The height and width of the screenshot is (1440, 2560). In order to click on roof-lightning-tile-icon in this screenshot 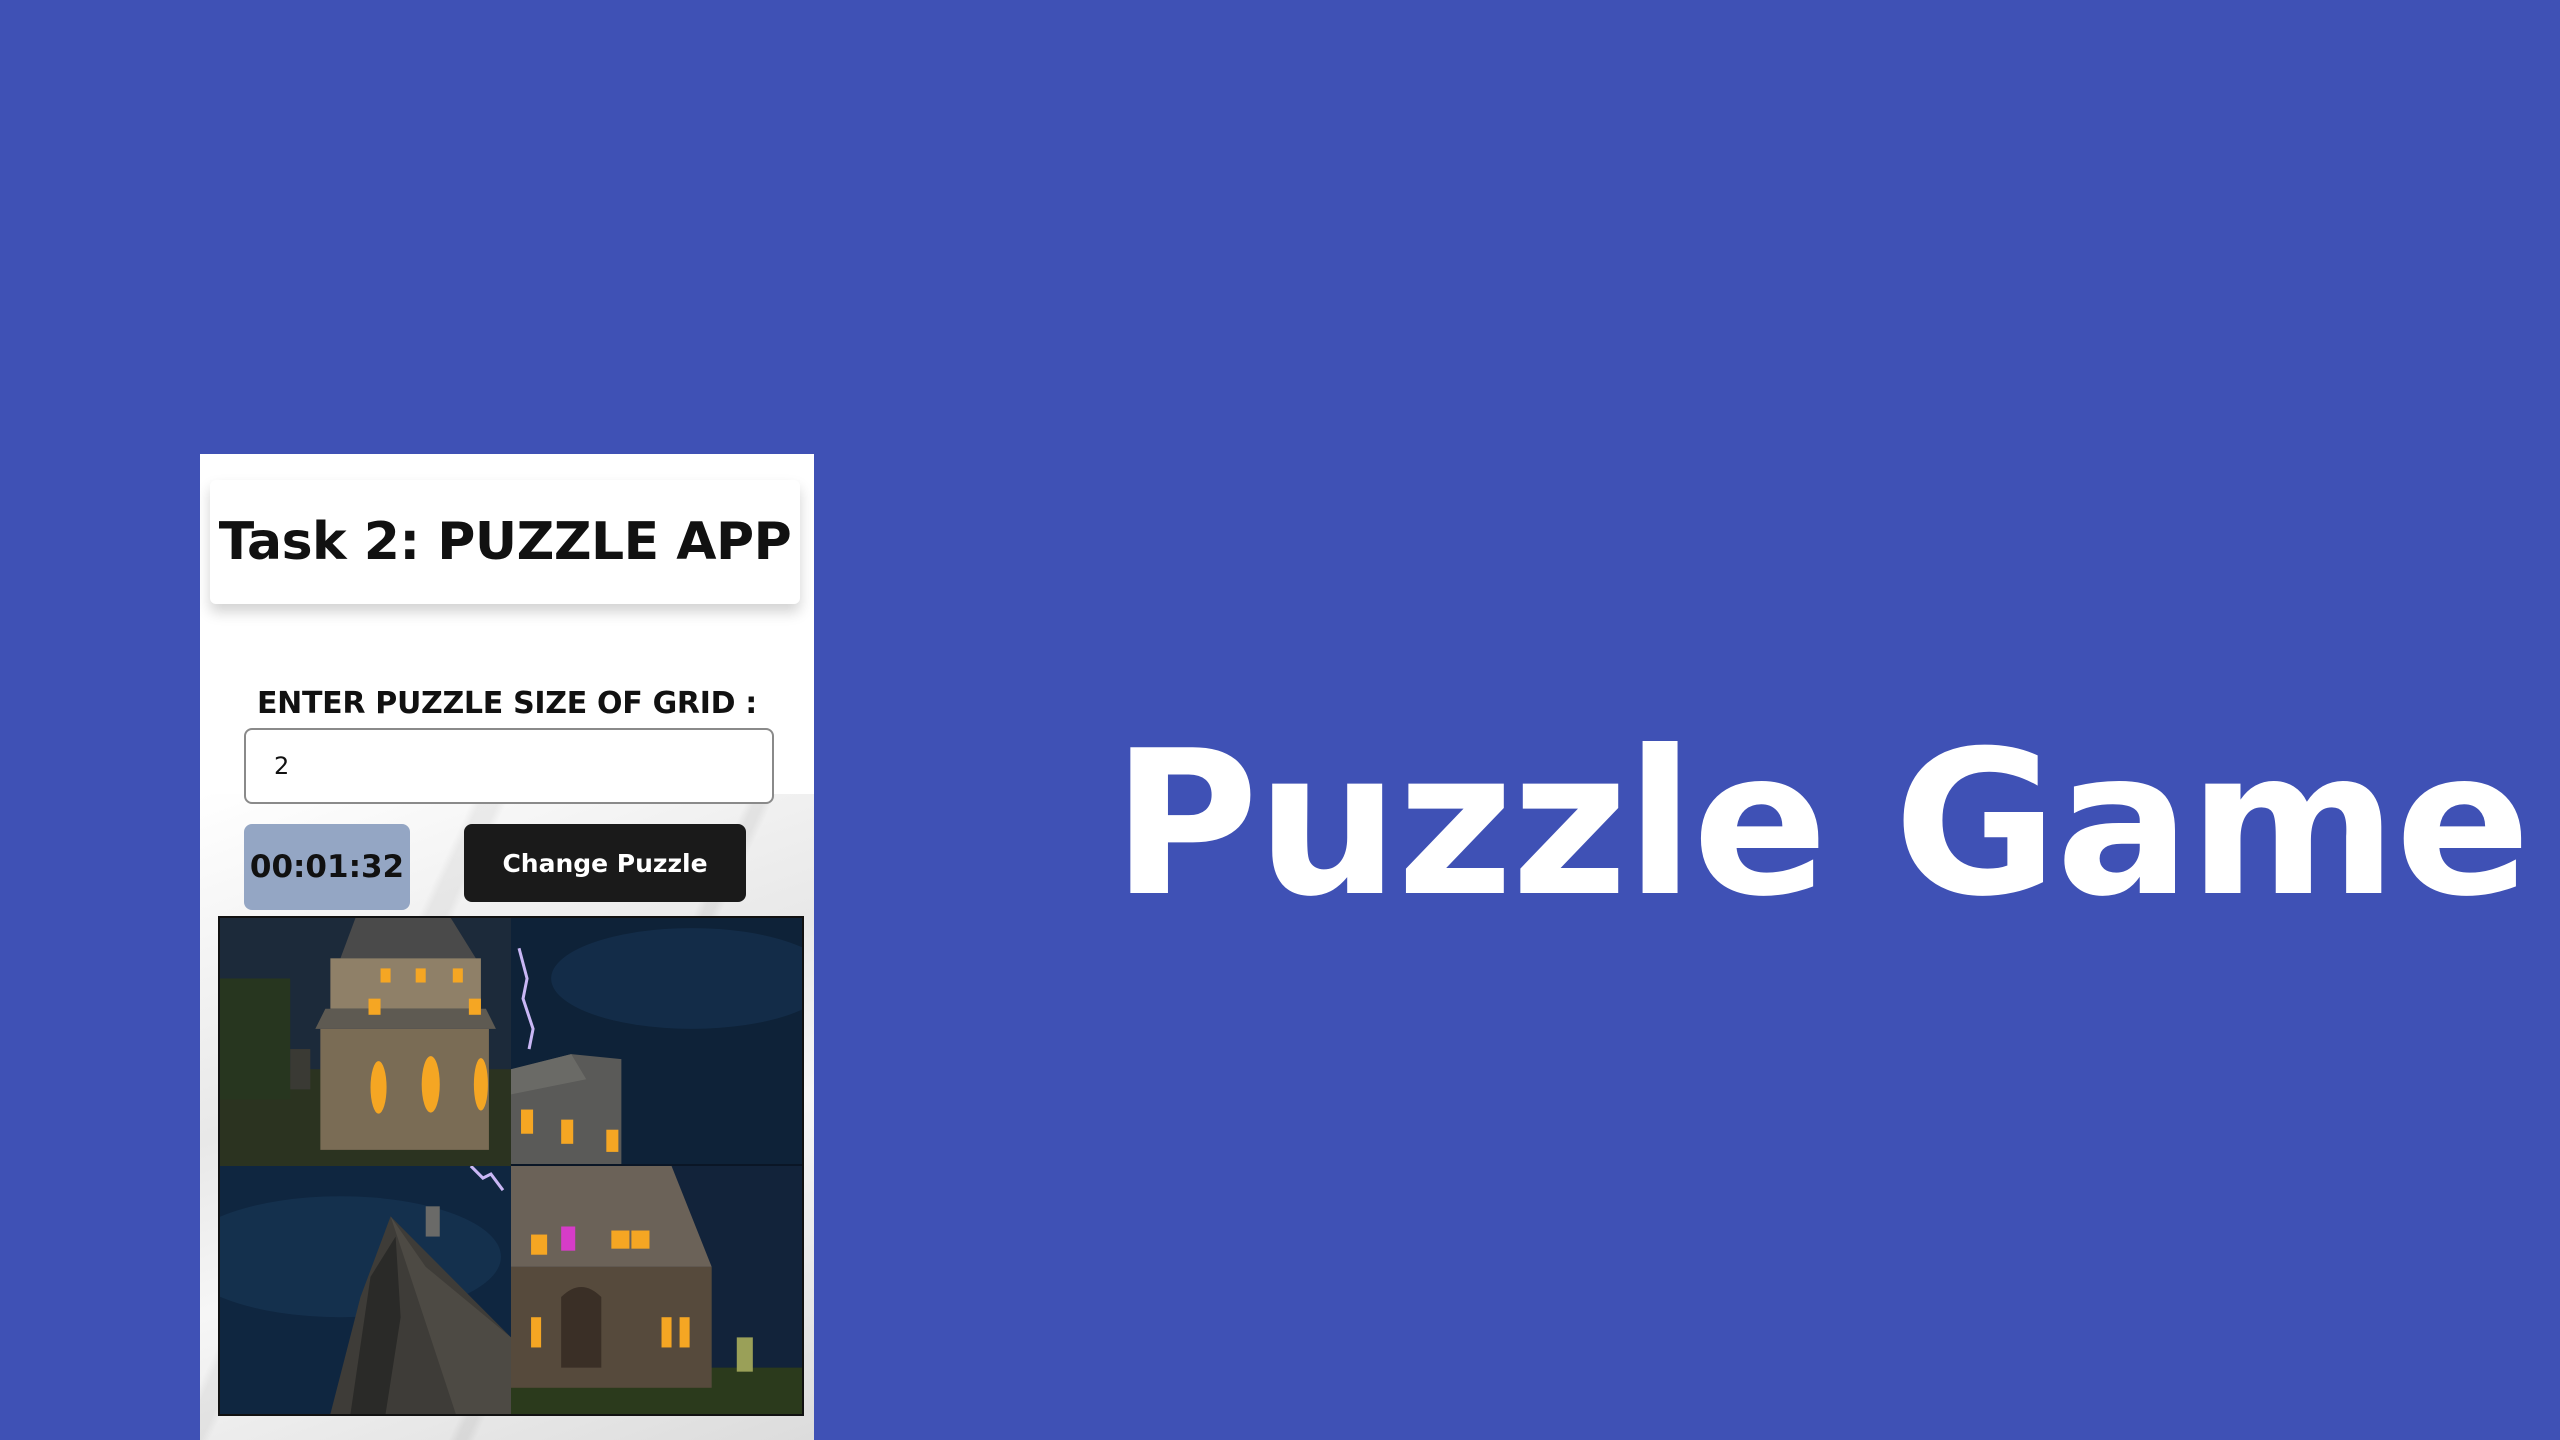, I will do `click(656, 1042)`.